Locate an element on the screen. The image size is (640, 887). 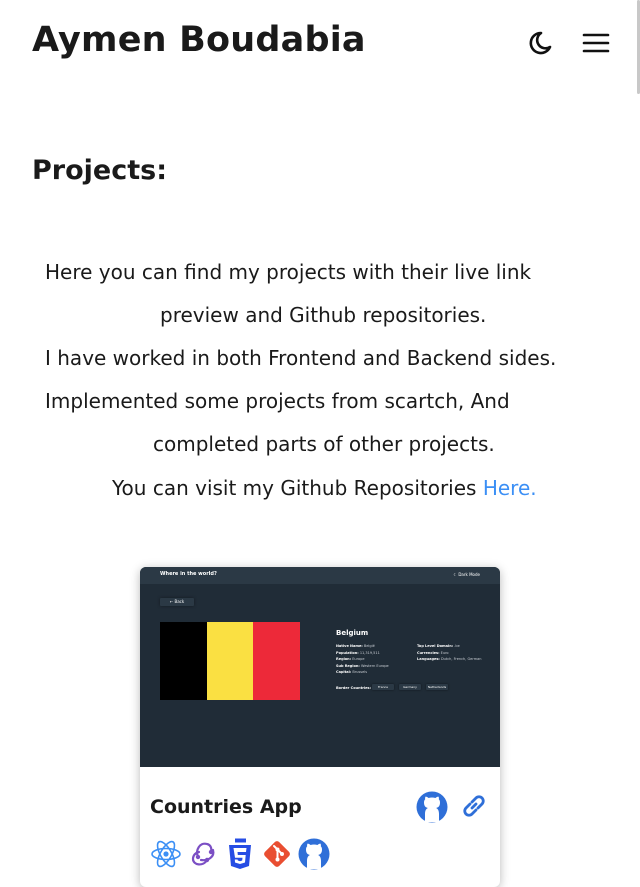
hamburger-menu-icon is located at coordinates (596, 43).